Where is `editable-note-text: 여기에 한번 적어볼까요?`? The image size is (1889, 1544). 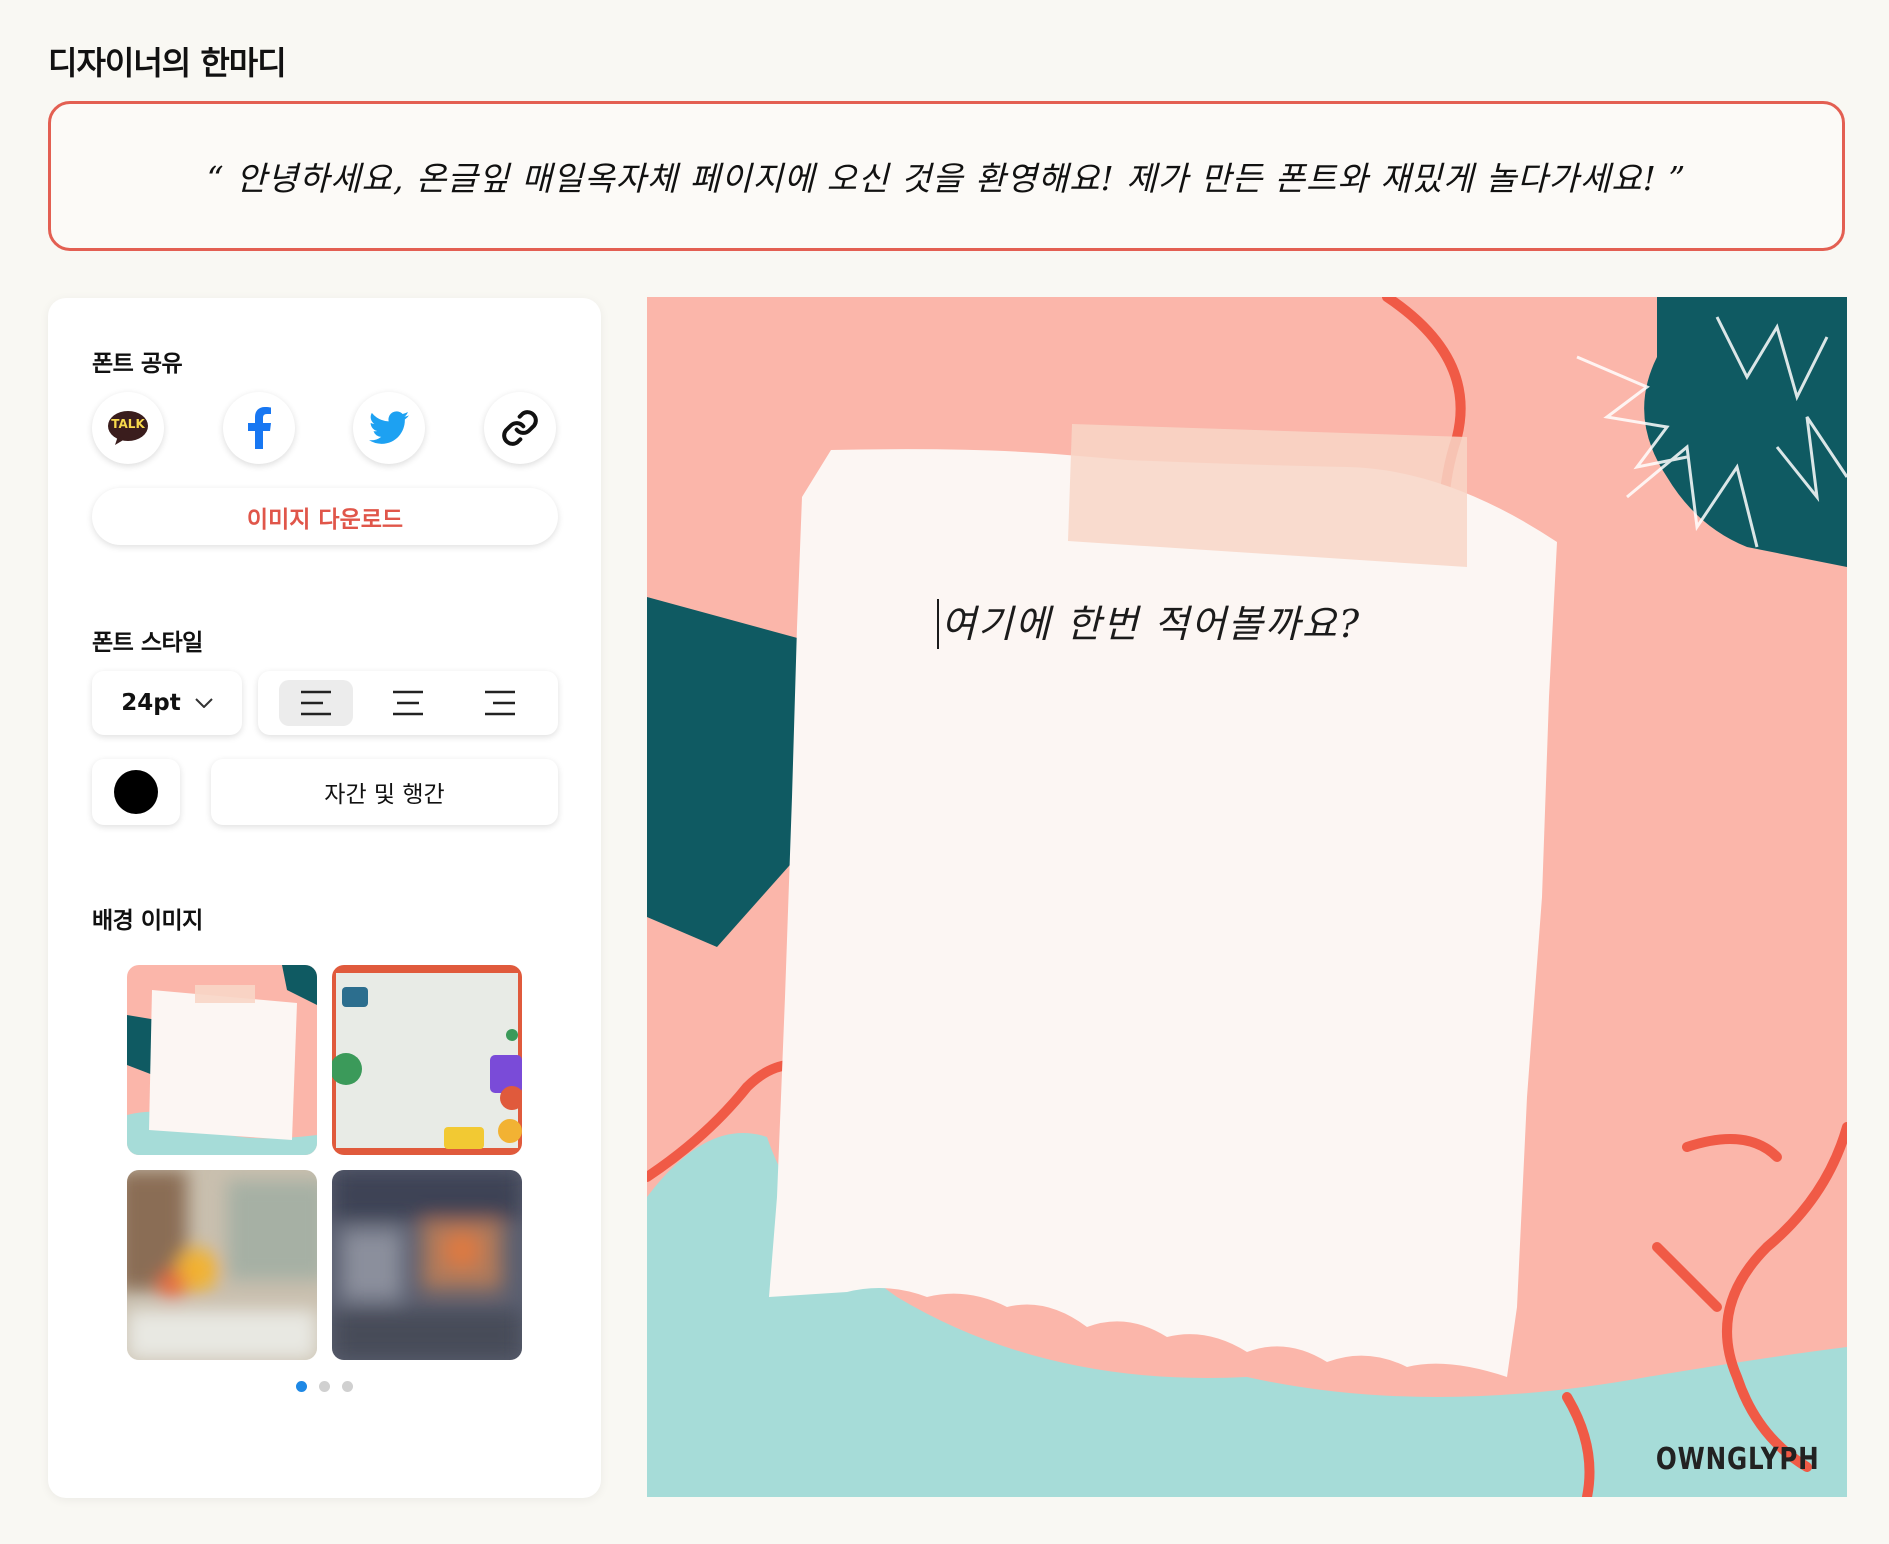
editable-note-text: 여기에 한번 적어볼까요? is located at coordinates (1149, 624).